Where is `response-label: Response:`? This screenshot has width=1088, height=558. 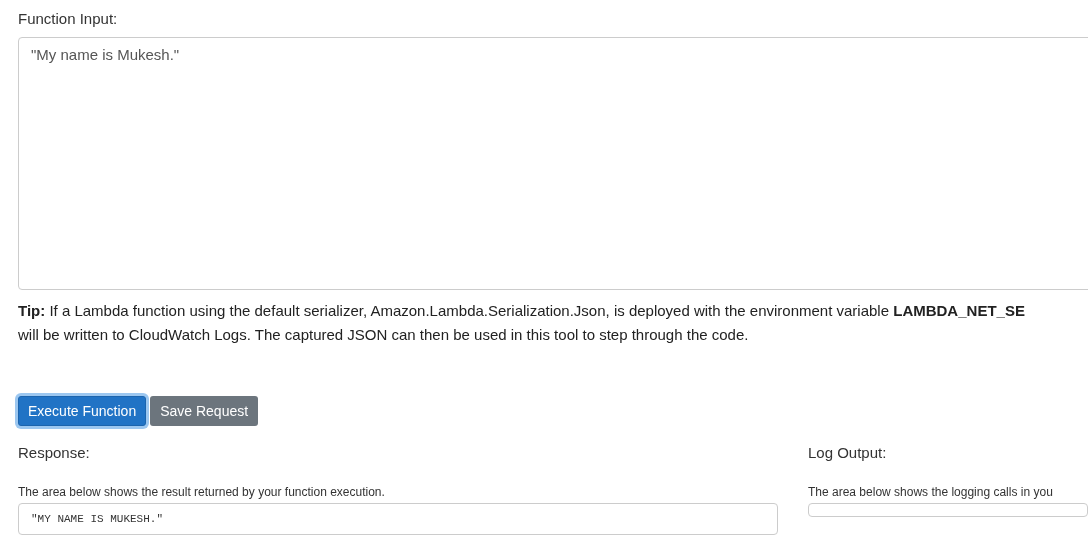
response-label: Response: is located at coordinates (54, 452).